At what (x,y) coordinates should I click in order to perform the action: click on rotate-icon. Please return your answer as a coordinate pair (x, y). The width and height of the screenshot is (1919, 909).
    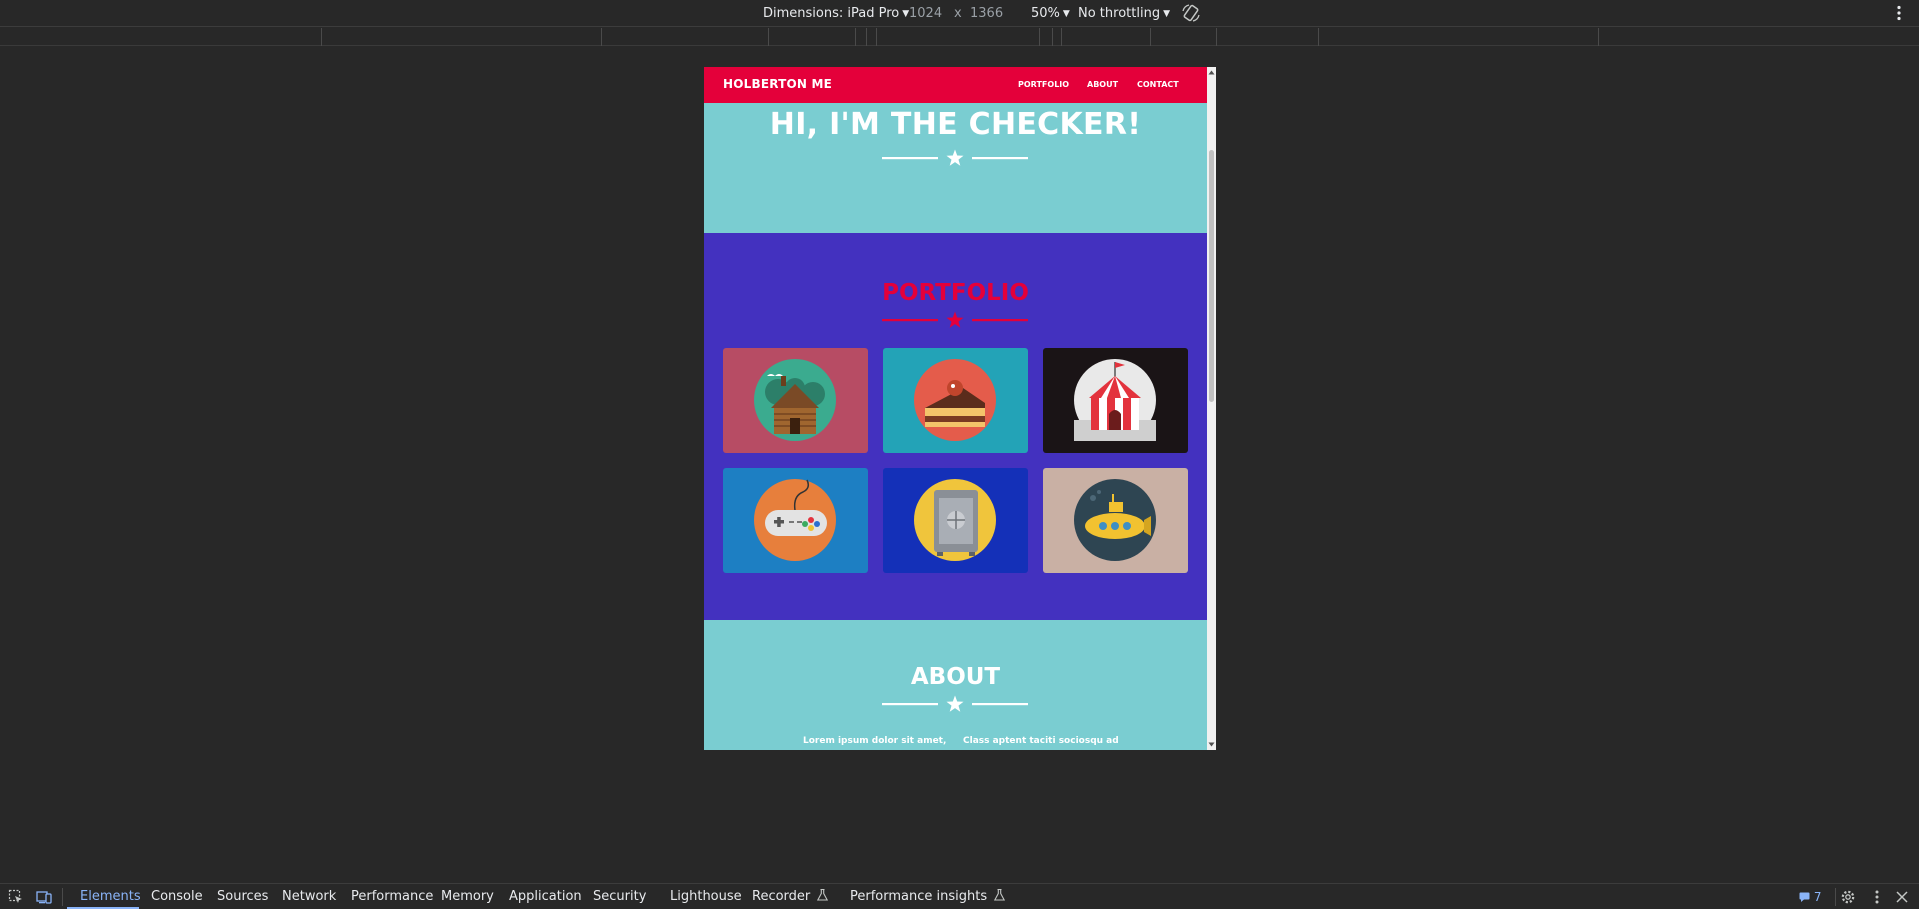
    Looking at the image, I should click on (1191, 13).